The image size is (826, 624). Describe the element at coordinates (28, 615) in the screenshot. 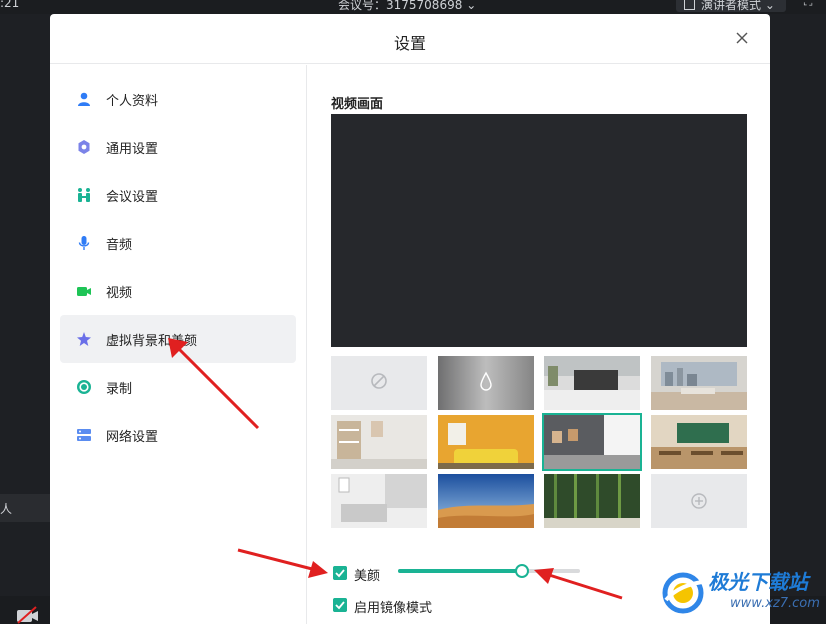

I see `camera-off-icon` at that location.